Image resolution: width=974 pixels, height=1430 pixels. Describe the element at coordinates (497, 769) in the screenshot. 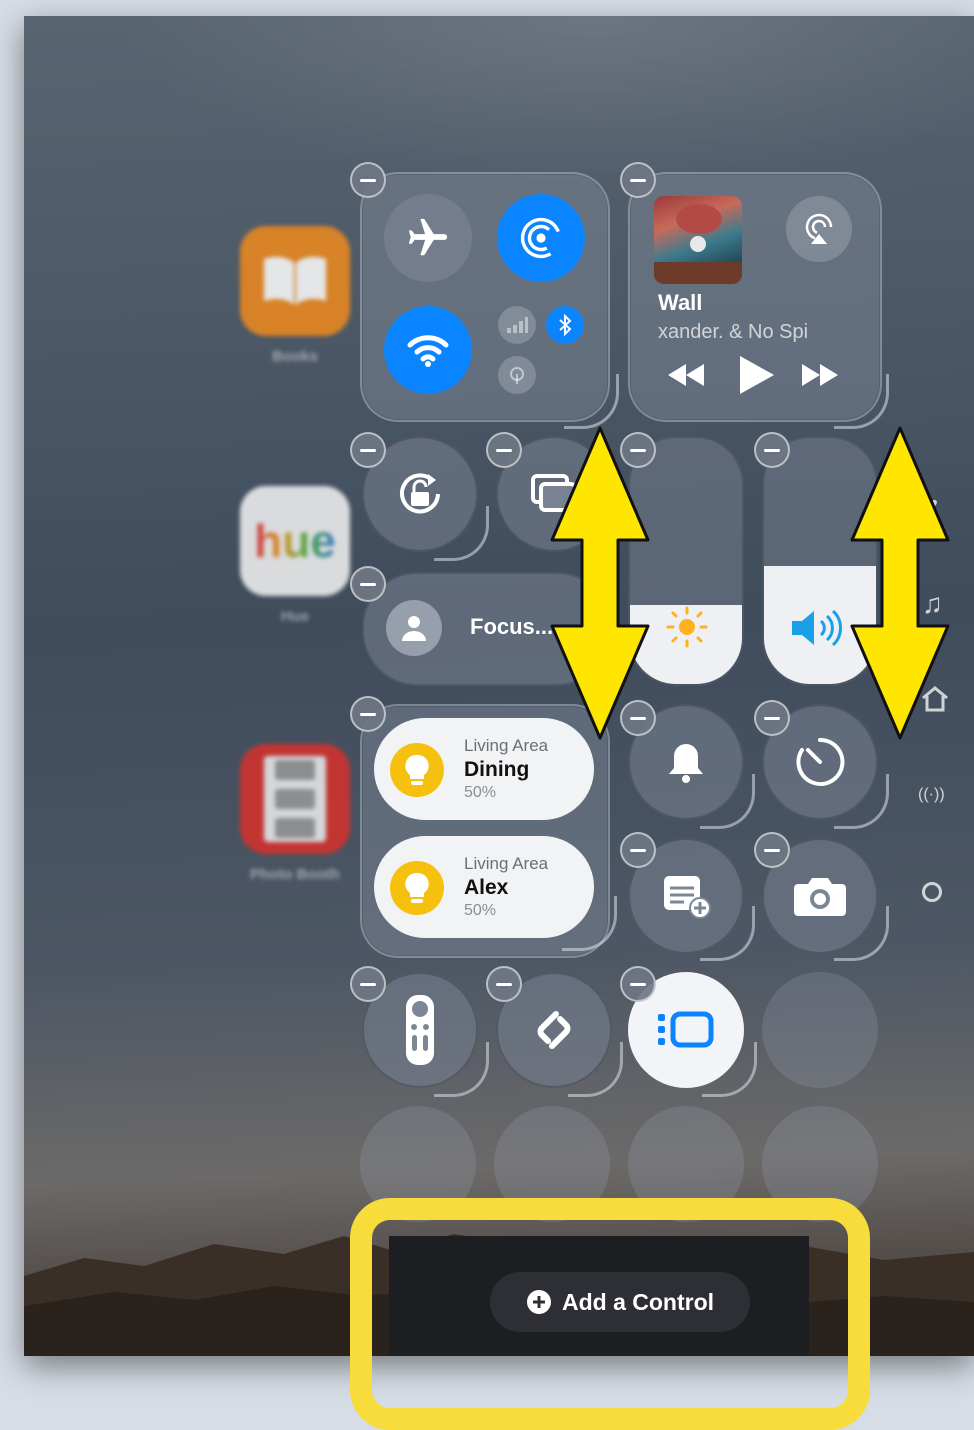

I see `light-name-label: Dining` at that location.